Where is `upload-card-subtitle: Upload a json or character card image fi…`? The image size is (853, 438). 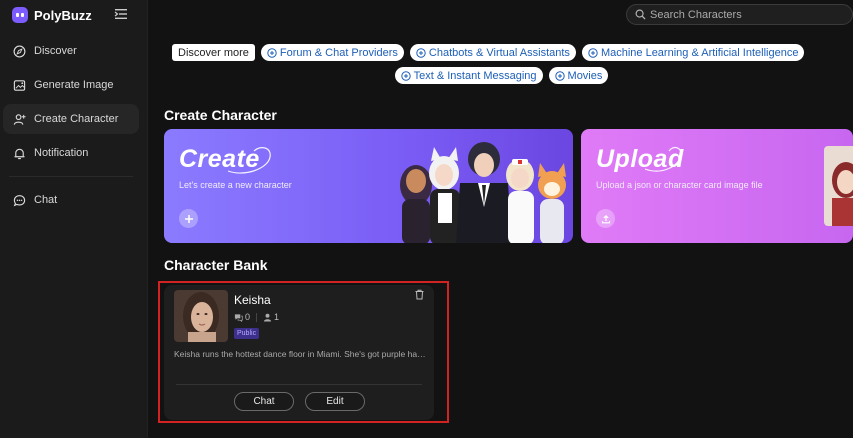
upload-card-subtitle: Upload a json or character card image fi… is located at coordinates (679, 185).